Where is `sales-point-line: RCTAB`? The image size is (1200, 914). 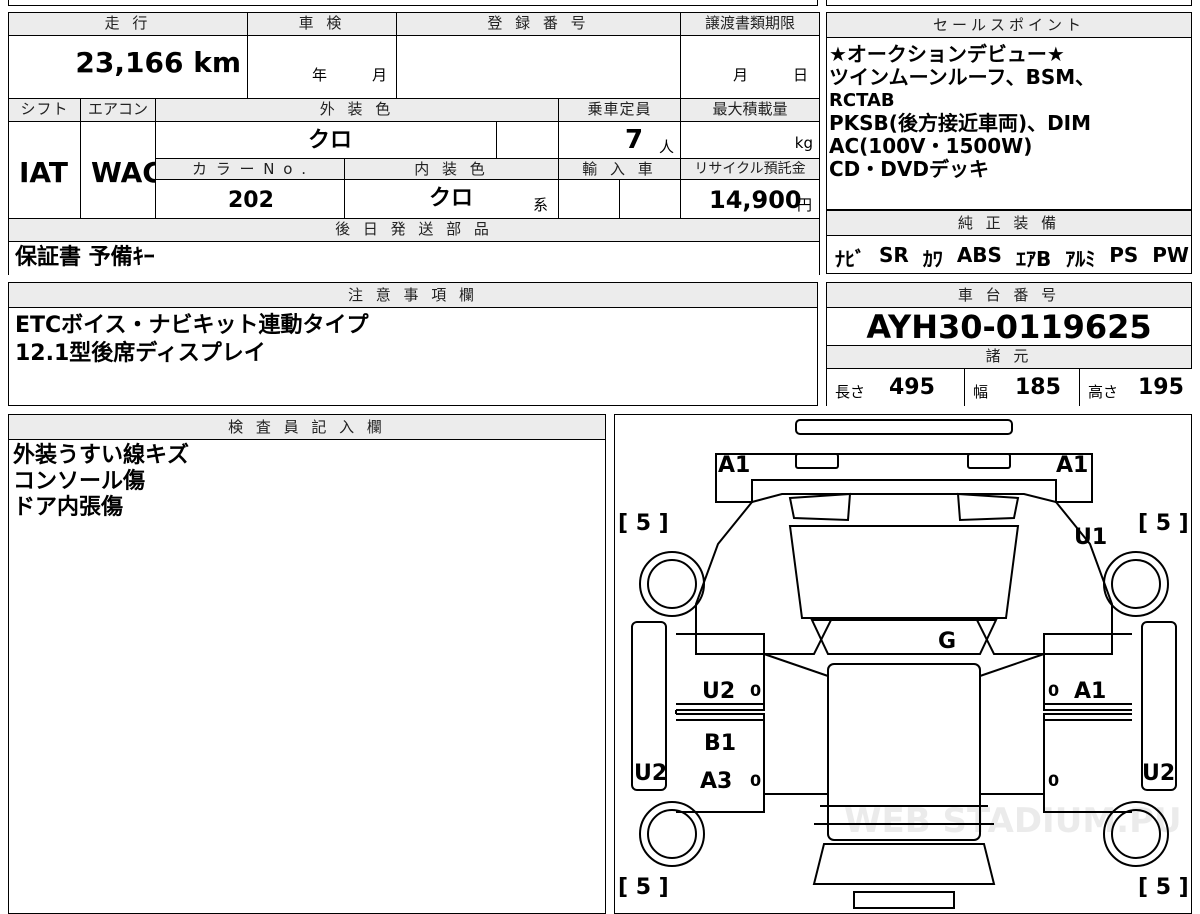 sales-point-line: RCTAB is located at coordinates (862, 100).